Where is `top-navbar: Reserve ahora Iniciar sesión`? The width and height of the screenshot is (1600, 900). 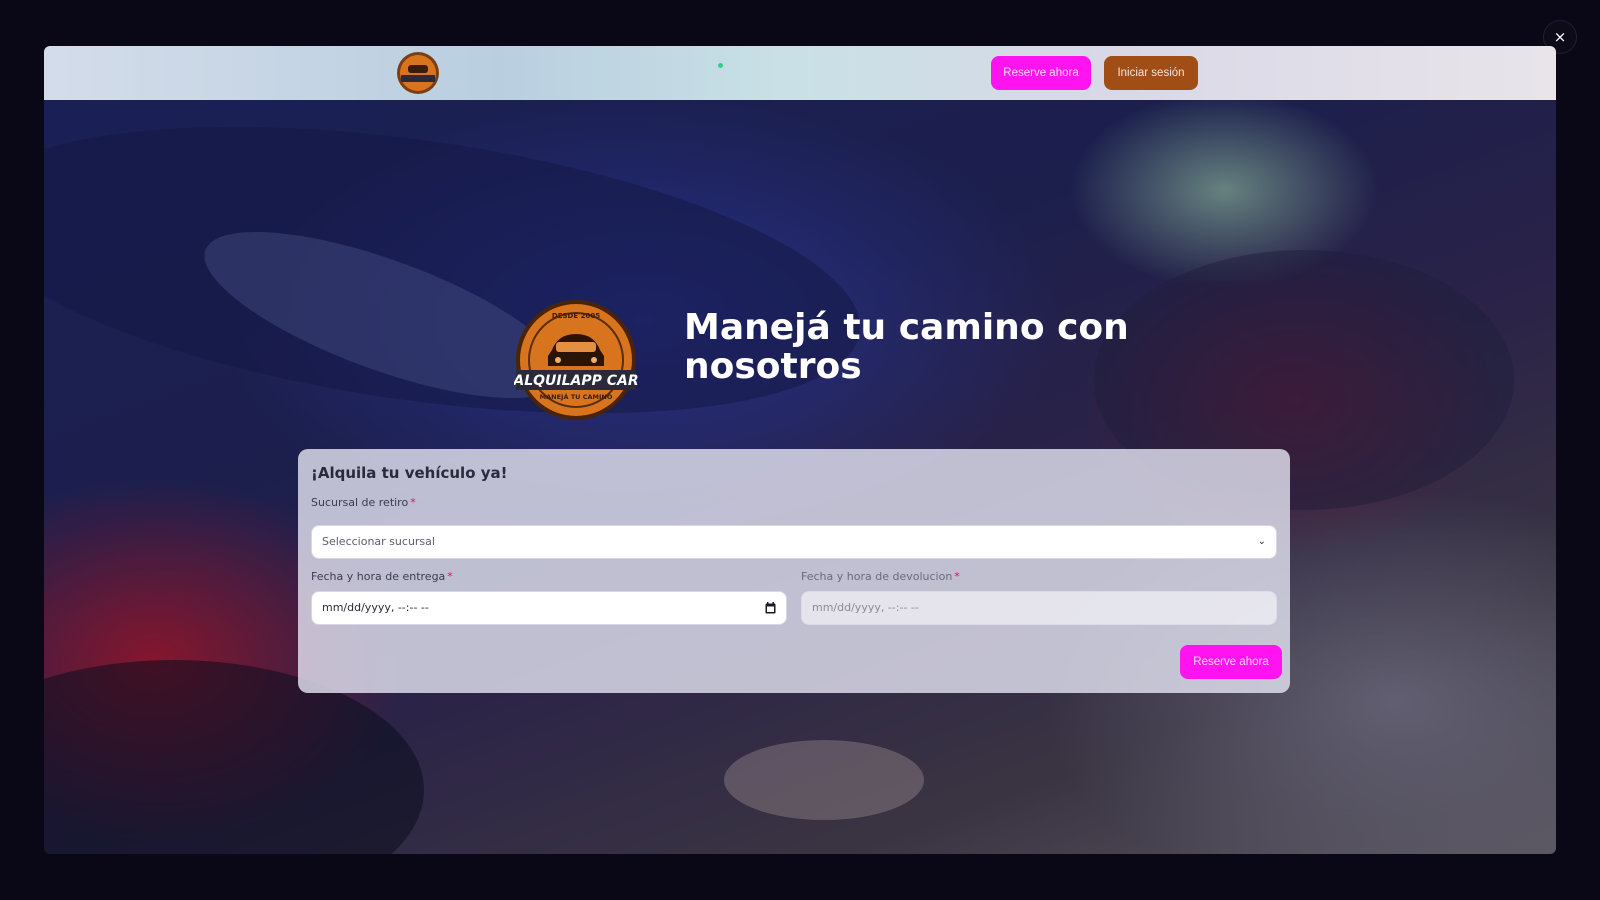
top-navbar: Reserve ahora Iniciar sesión is located at coordinates (800, 73).